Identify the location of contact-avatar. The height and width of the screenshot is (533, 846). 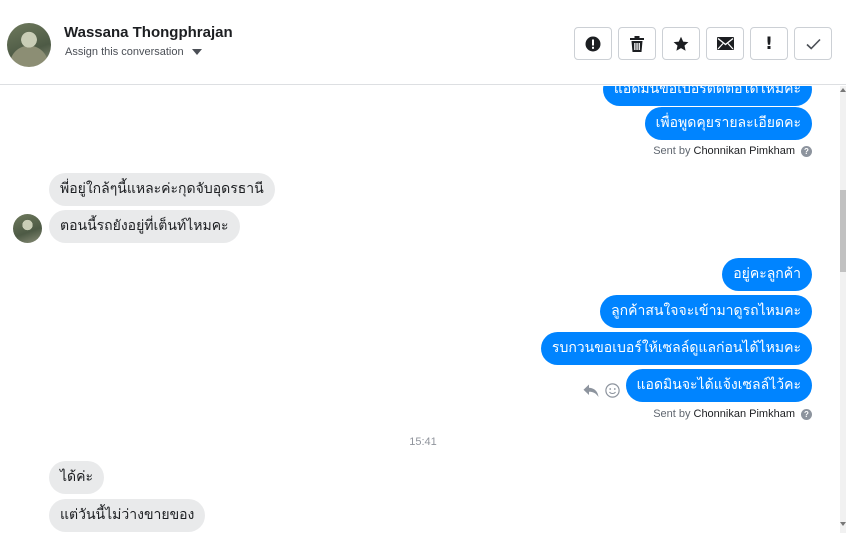
(29, 45).